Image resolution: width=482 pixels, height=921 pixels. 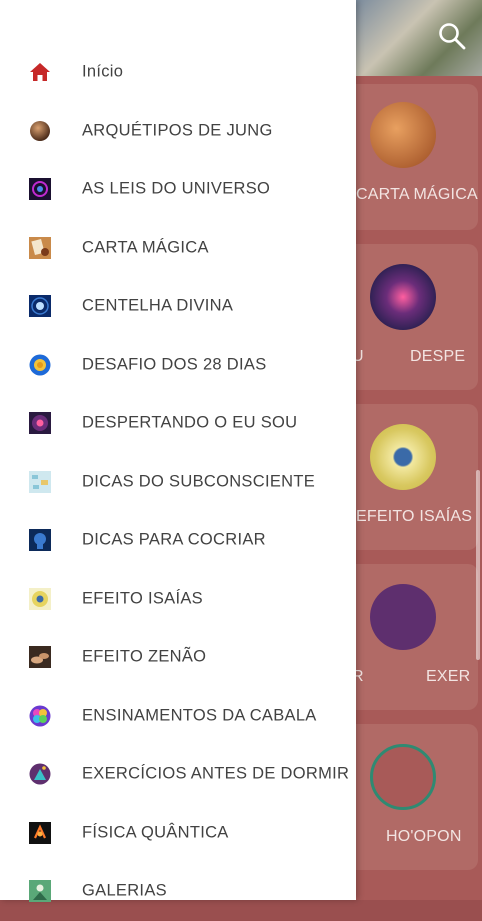 I want to click on drawer-item-label: EFEITO ZENÃO, so click(x=144, y=656).